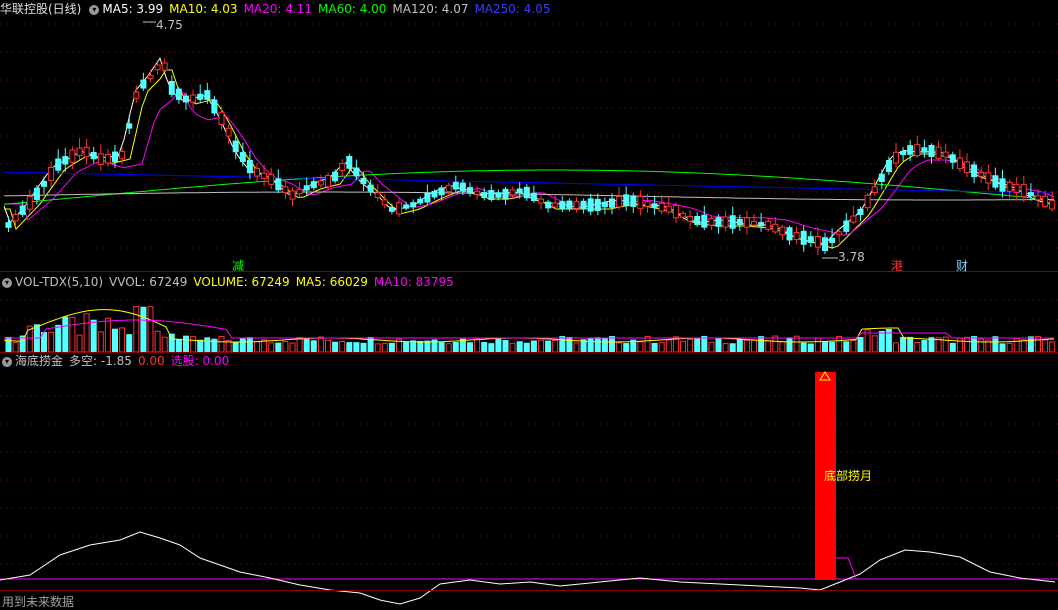  I want to click on duokong-value: 多空: -1.85, so click(100, 361).